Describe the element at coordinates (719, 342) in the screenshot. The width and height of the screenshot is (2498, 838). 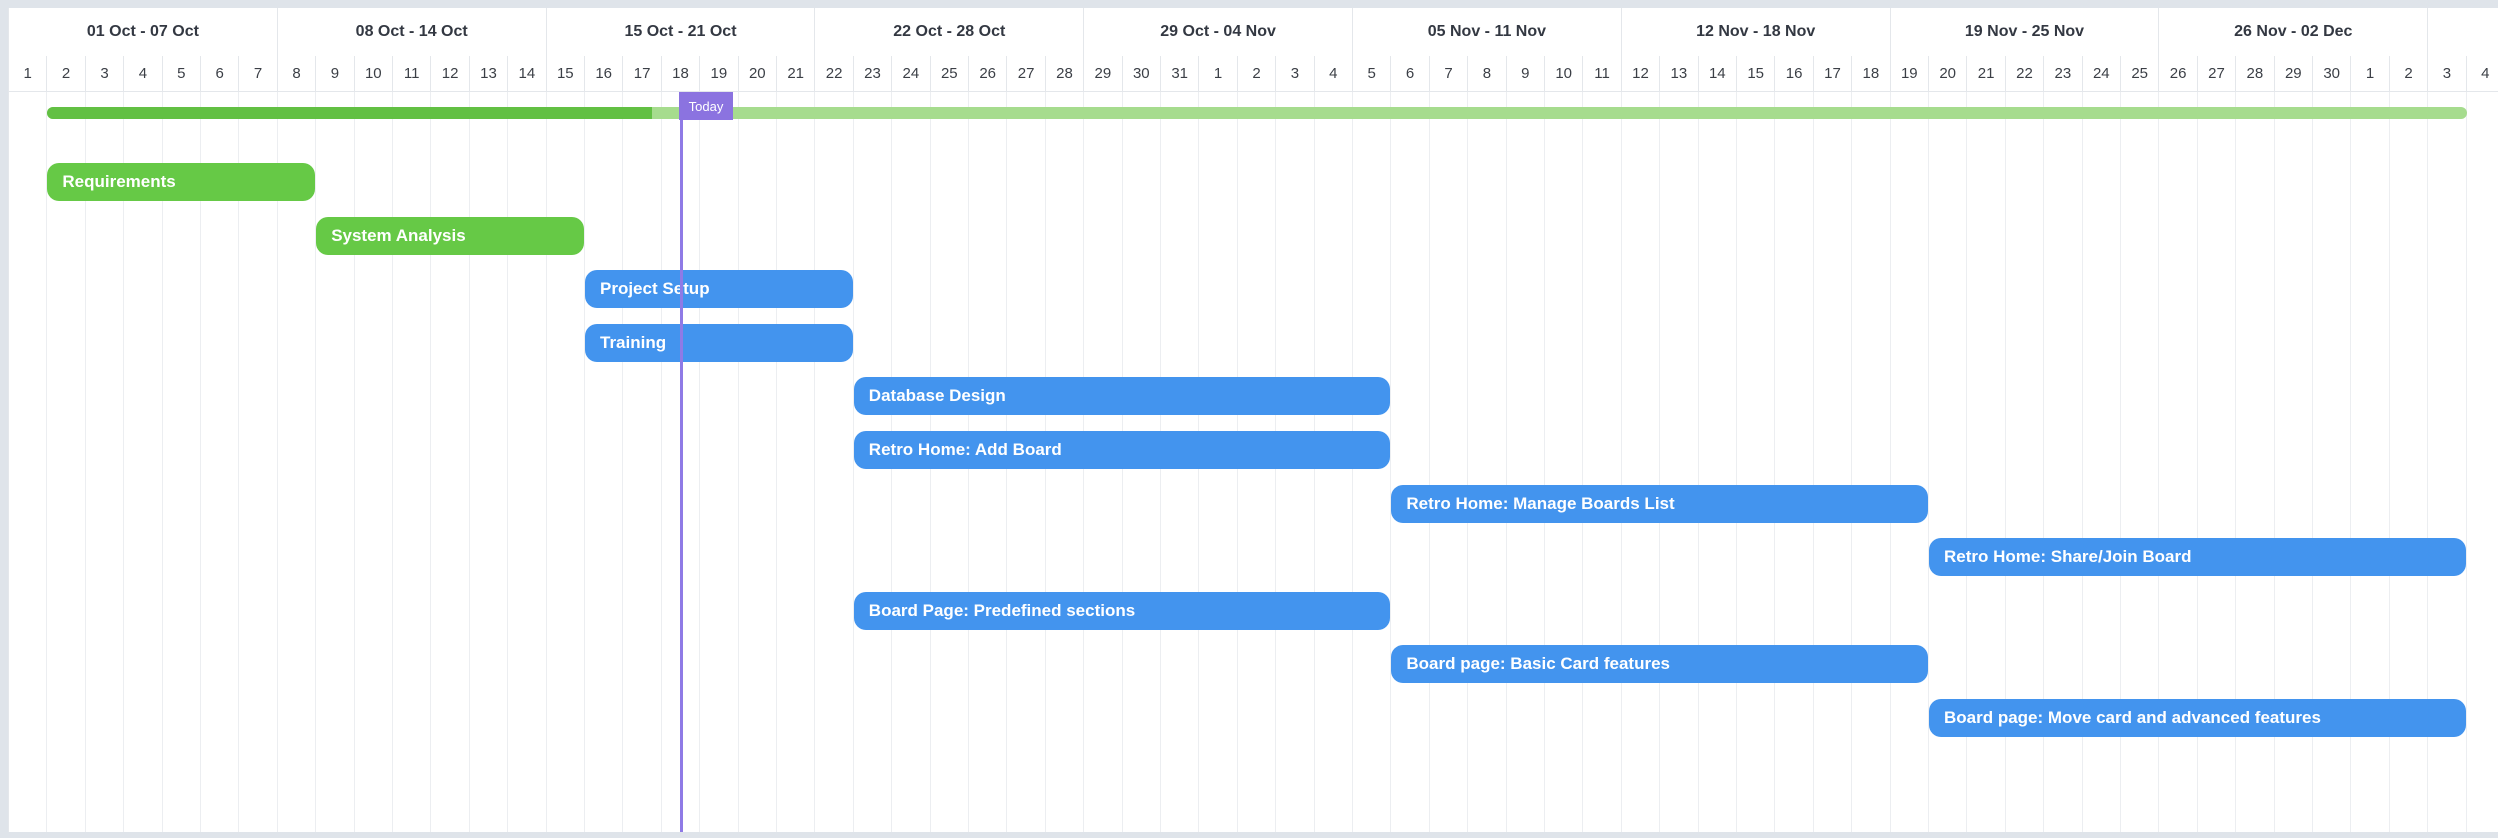
I see `task-bar: Training` at that location.